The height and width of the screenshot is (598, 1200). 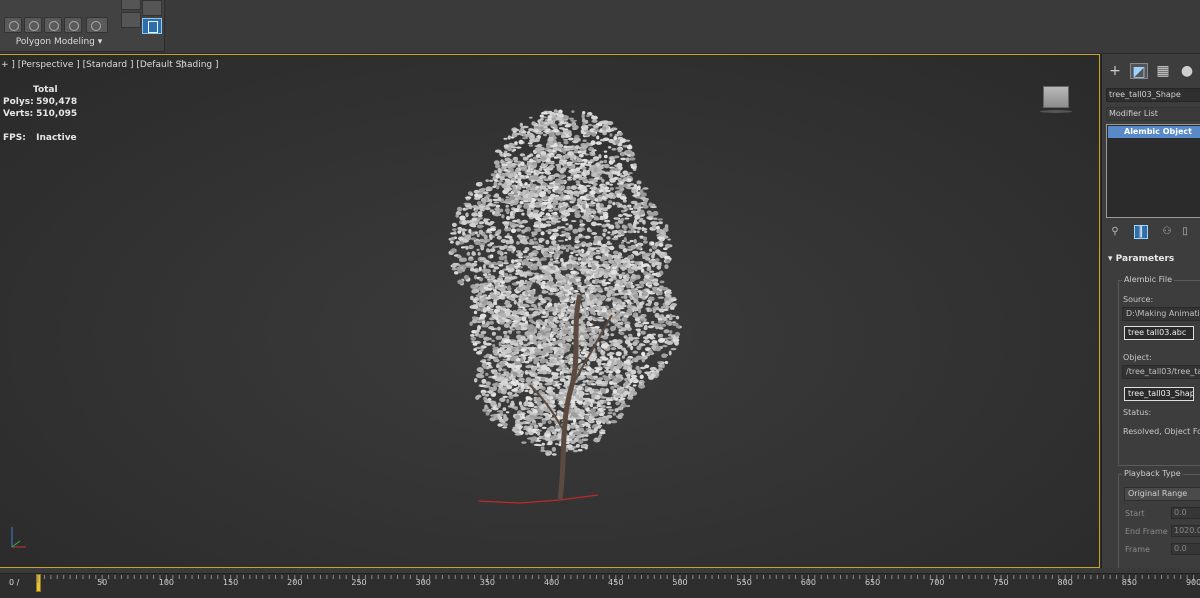 What do you see at coordinates (1159, 394) in the screenshot?
I see `object-select-field: tree_tall03_Shape` at bounding box center [1159, 394].